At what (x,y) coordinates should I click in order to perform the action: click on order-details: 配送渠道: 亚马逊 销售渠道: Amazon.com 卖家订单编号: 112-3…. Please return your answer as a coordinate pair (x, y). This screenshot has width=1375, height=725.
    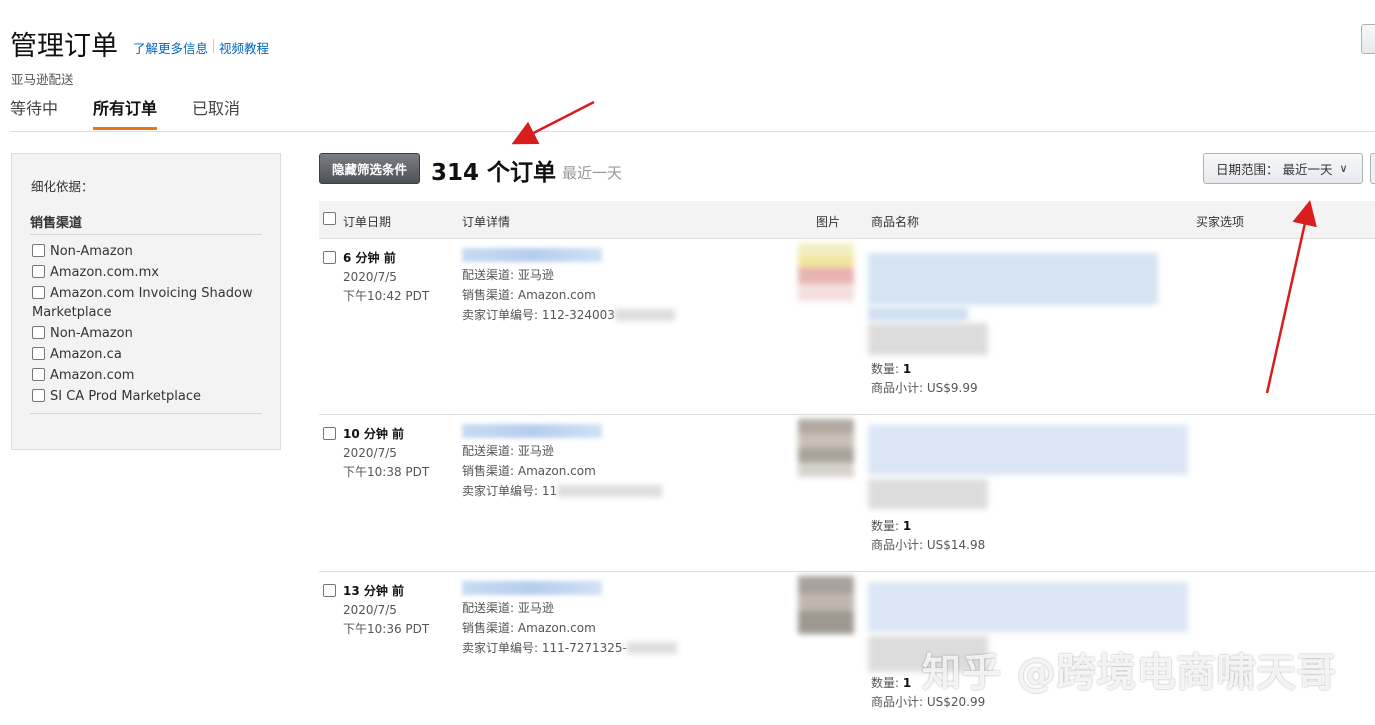
    Looking at the image, I should click on (568, 286).